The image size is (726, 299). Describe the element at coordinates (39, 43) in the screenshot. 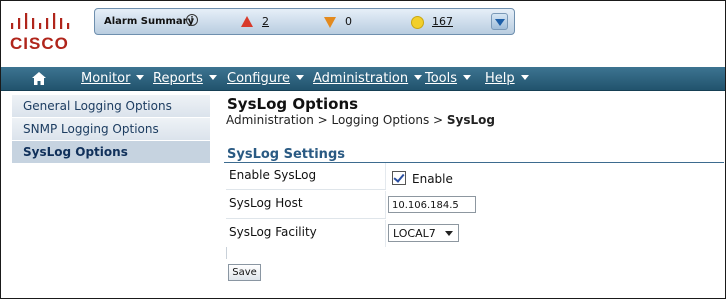

I see `logo-text: CISCO` at that location.